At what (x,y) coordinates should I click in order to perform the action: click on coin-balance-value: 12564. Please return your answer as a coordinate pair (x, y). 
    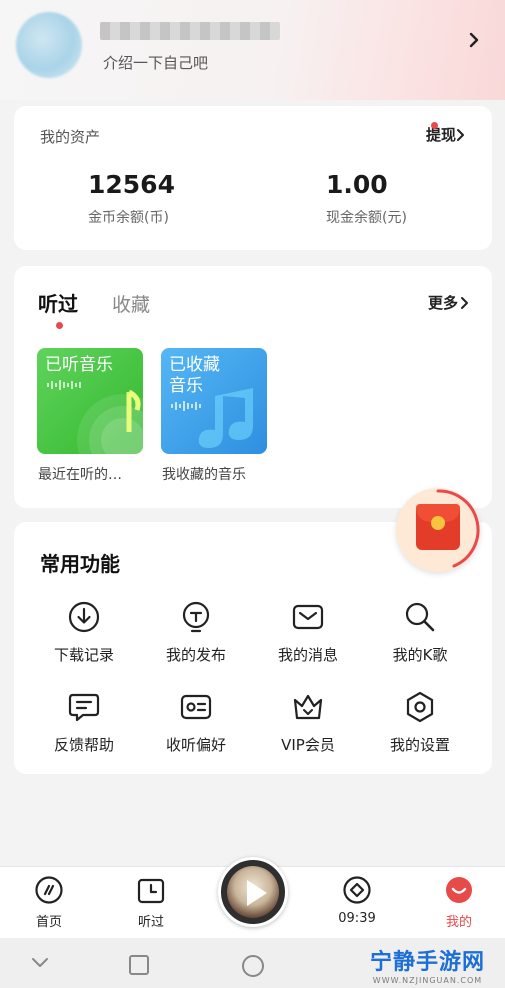
    Looking at the image, I should click on (131, 184).